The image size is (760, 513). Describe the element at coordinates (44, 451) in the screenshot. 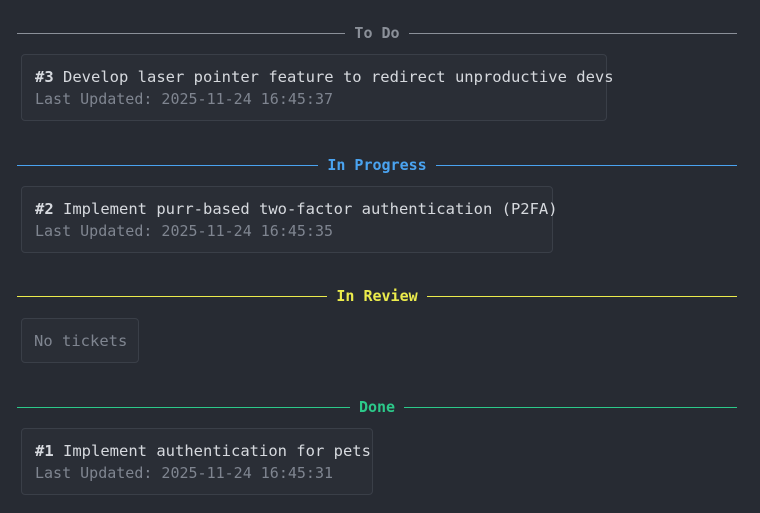

I see `ticket-number: #1` at that location.